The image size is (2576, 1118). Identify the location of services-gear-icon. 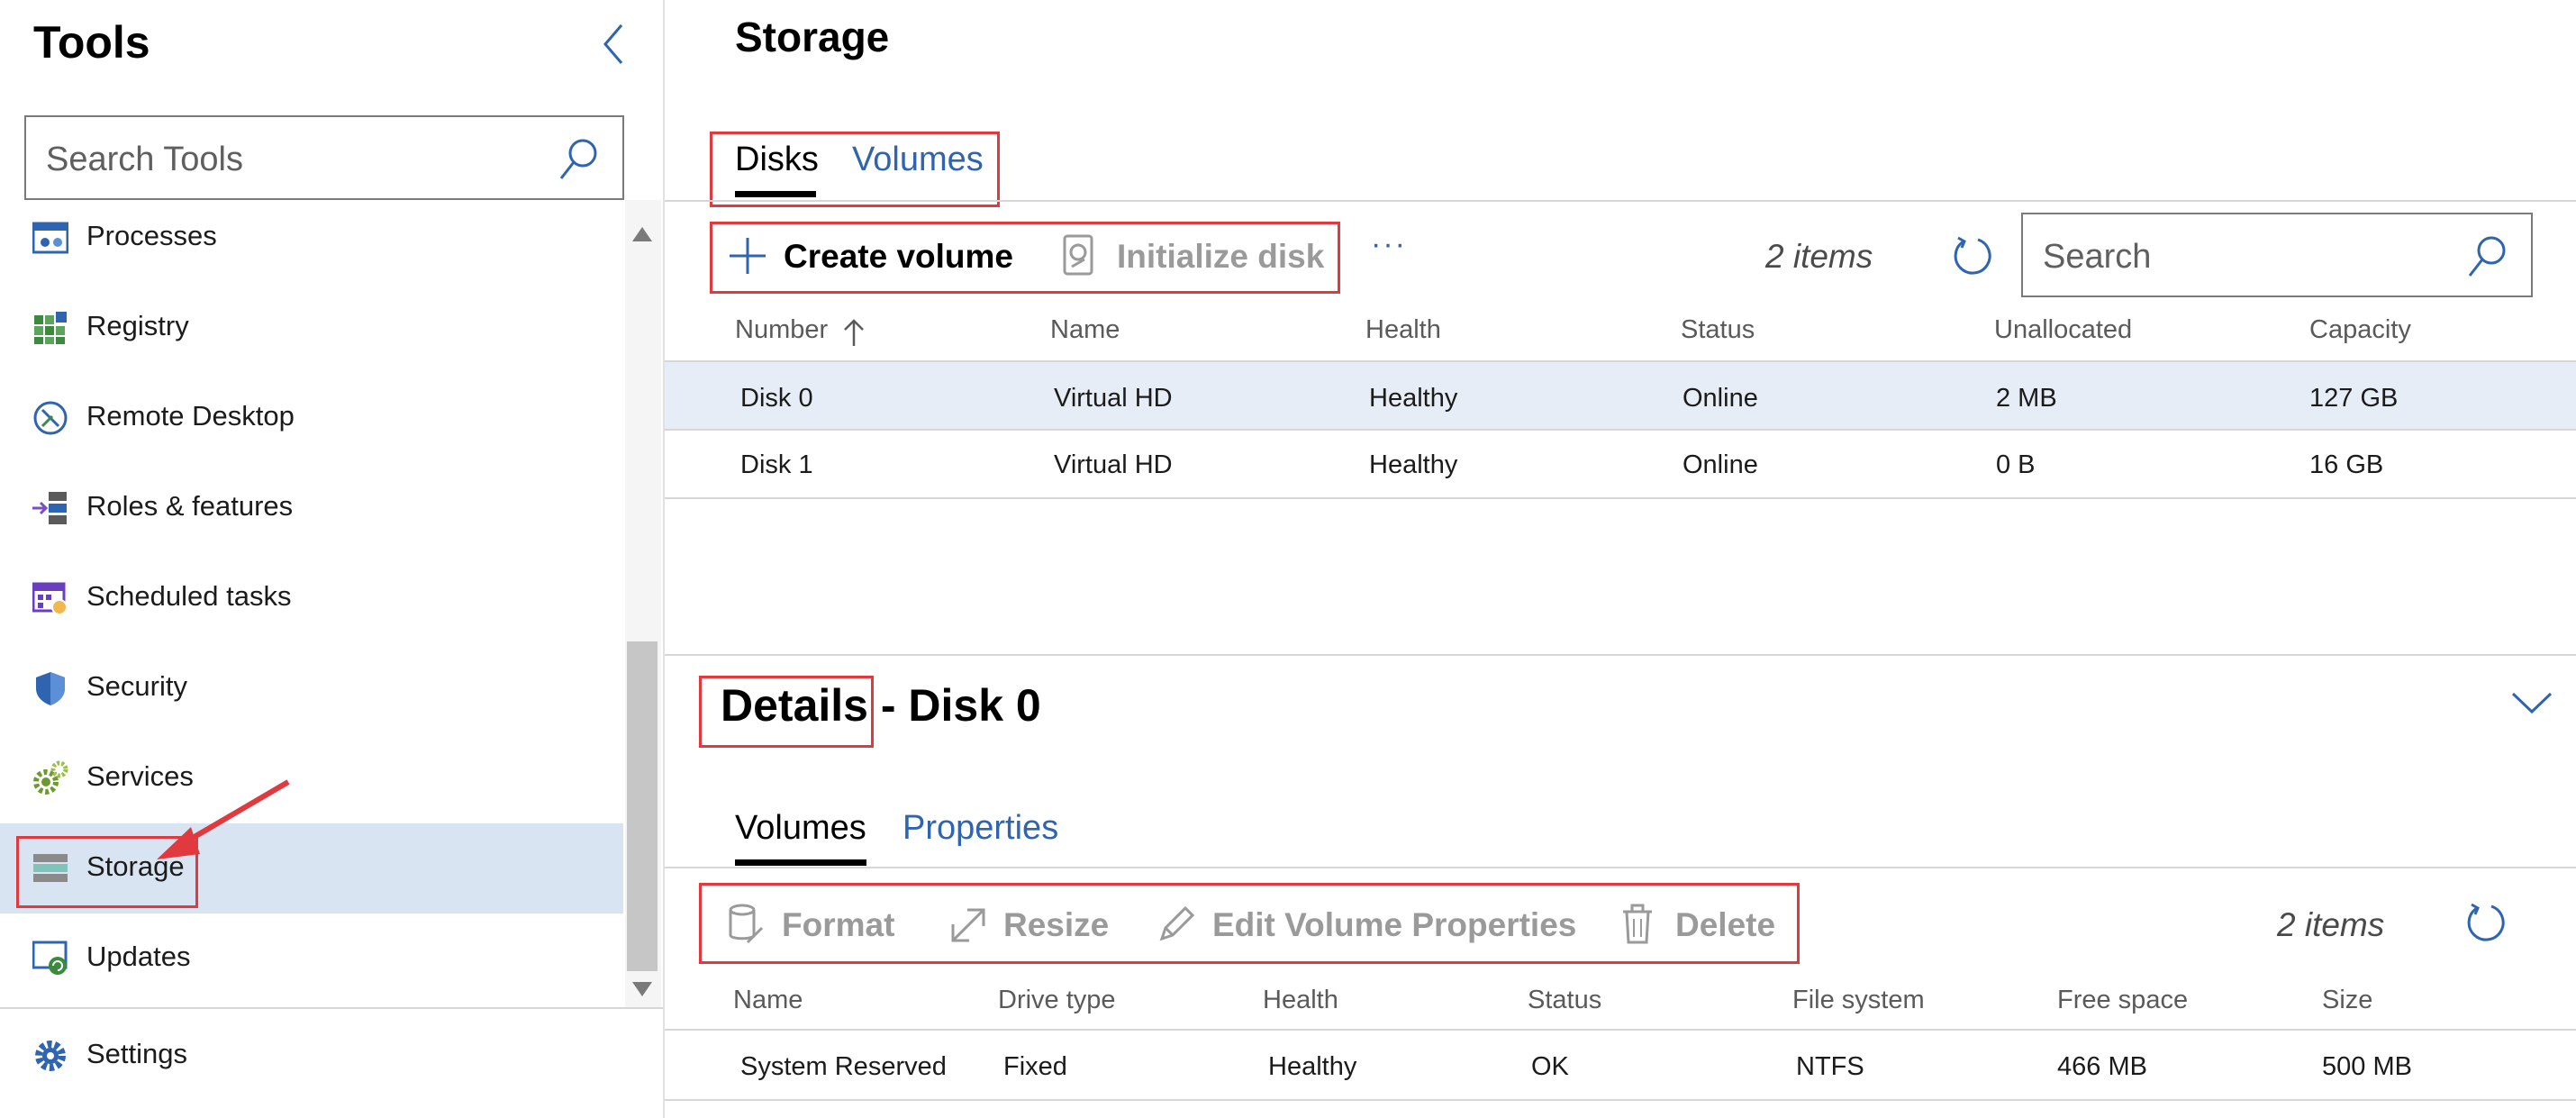
(50, 778).